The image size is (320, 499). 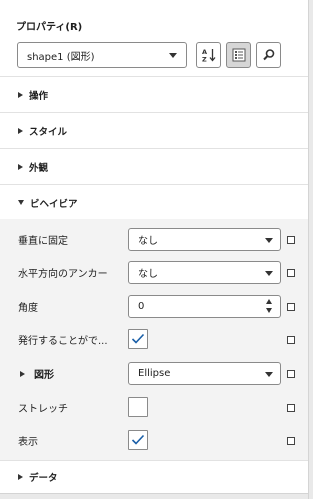 I want to click on property-row-angle: 角度 0, so click(x=154, y=306).